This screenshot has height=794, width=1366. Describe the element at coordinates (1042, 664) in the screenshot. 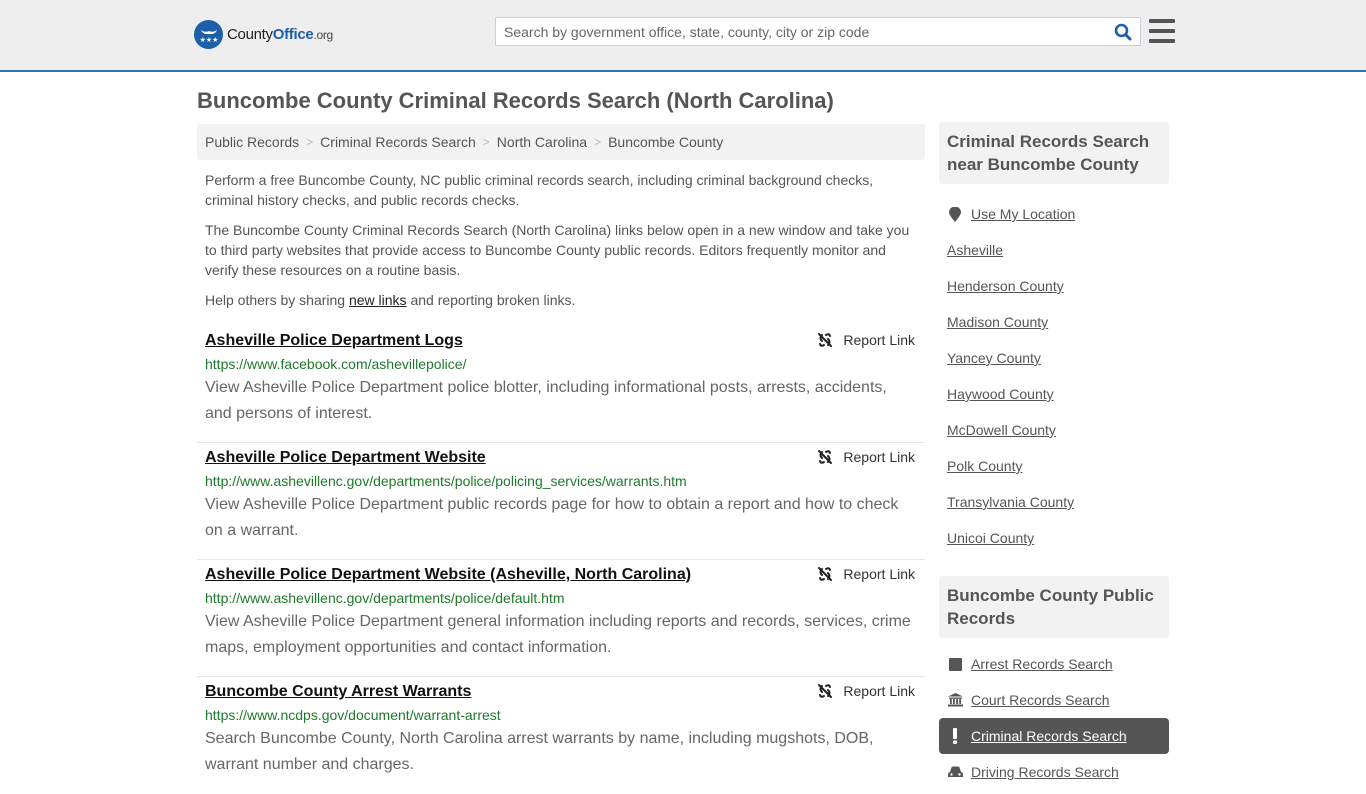

I see `arrest-records-search-link: Arrest Records Search` at that location.